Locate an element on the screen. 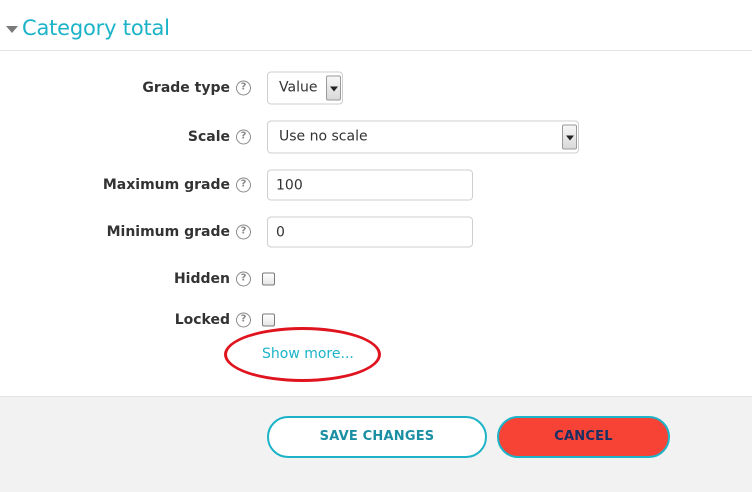 The image size is (752, 492). scale-select: Use no scale is located at coordinates (423, 137).